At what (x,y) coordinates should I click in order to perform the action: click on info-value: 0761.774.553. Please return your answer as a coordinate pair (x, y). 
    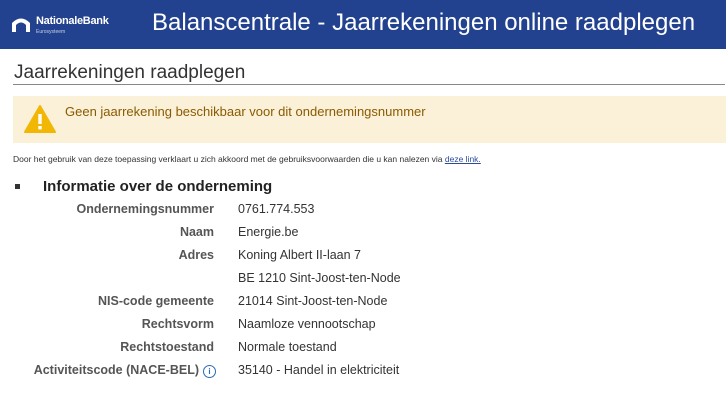
    Looking at the image, I should click on (276, 209).